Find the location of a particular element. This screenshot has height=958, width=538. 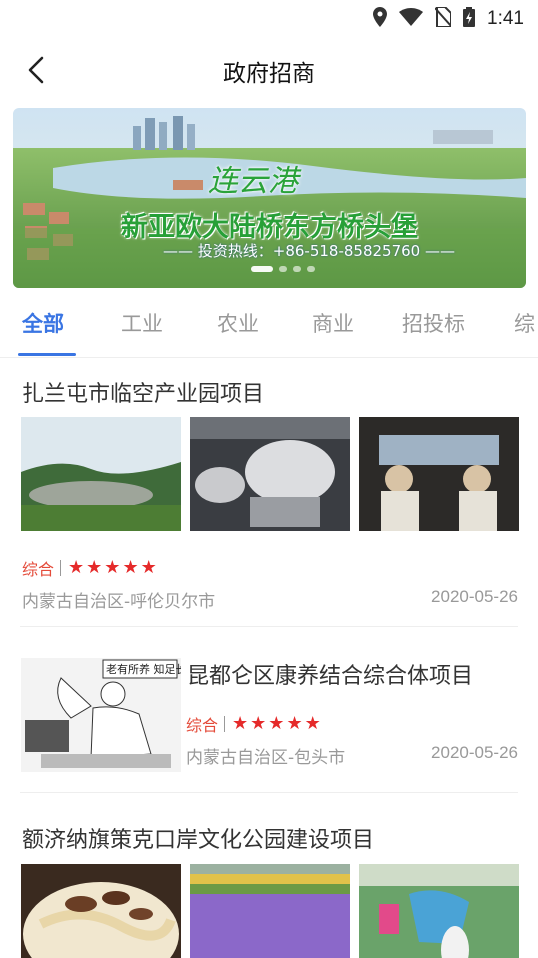

project-image-cockpit is located at coordinates (439, 474).